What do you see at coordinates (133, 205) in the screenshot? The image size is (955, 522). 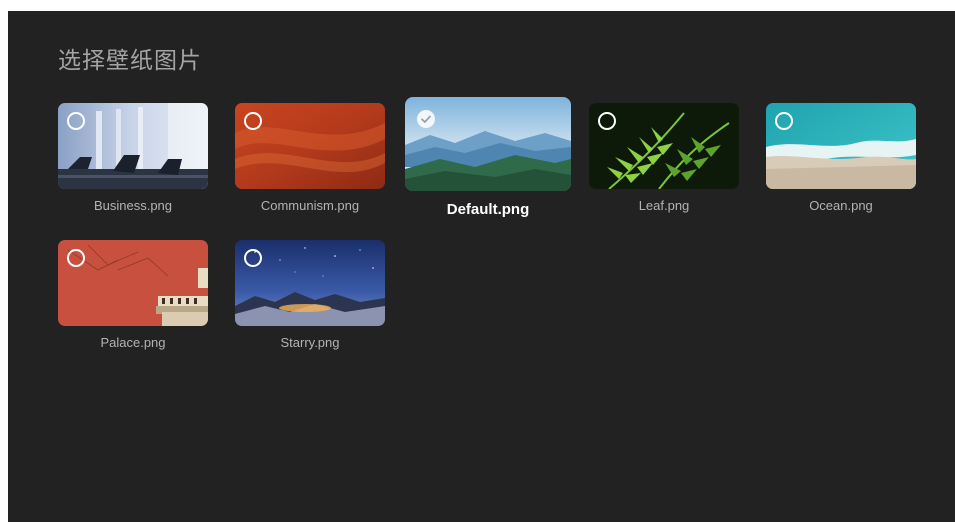 I see `wallpaper-label-business: Business.png` at bounding box center [133, 205].